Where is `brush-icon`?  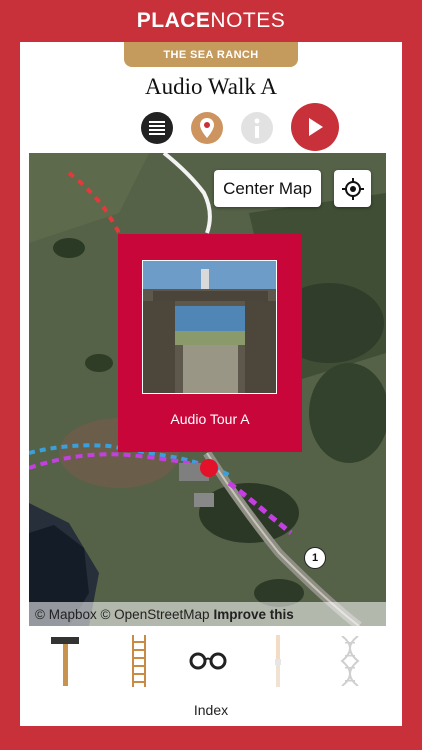 brush-icon is located at coordinates (278, 661).